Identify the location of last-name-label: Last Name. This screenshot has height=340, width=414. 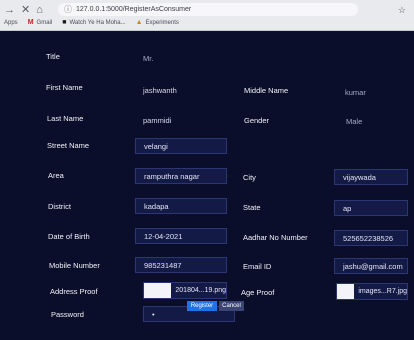
(65, 118).